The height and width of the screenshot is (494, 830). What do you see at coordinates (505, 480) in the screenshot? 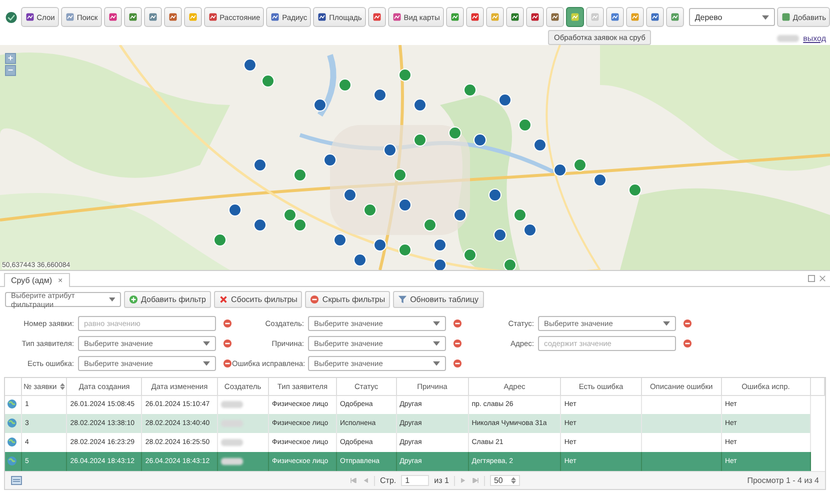
I see `page-size-select: 50` at bounding box center [505, 480].